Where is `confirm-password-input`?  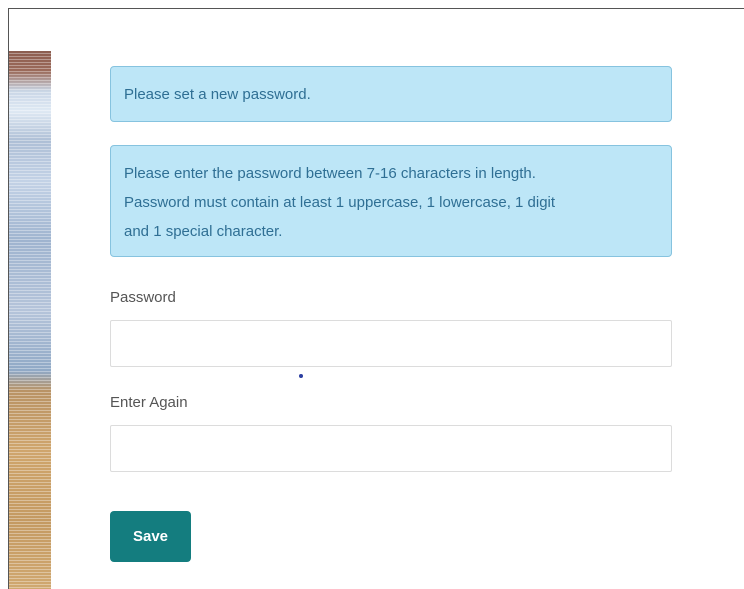 confirm-password-input is located at coordinates (391, 448).